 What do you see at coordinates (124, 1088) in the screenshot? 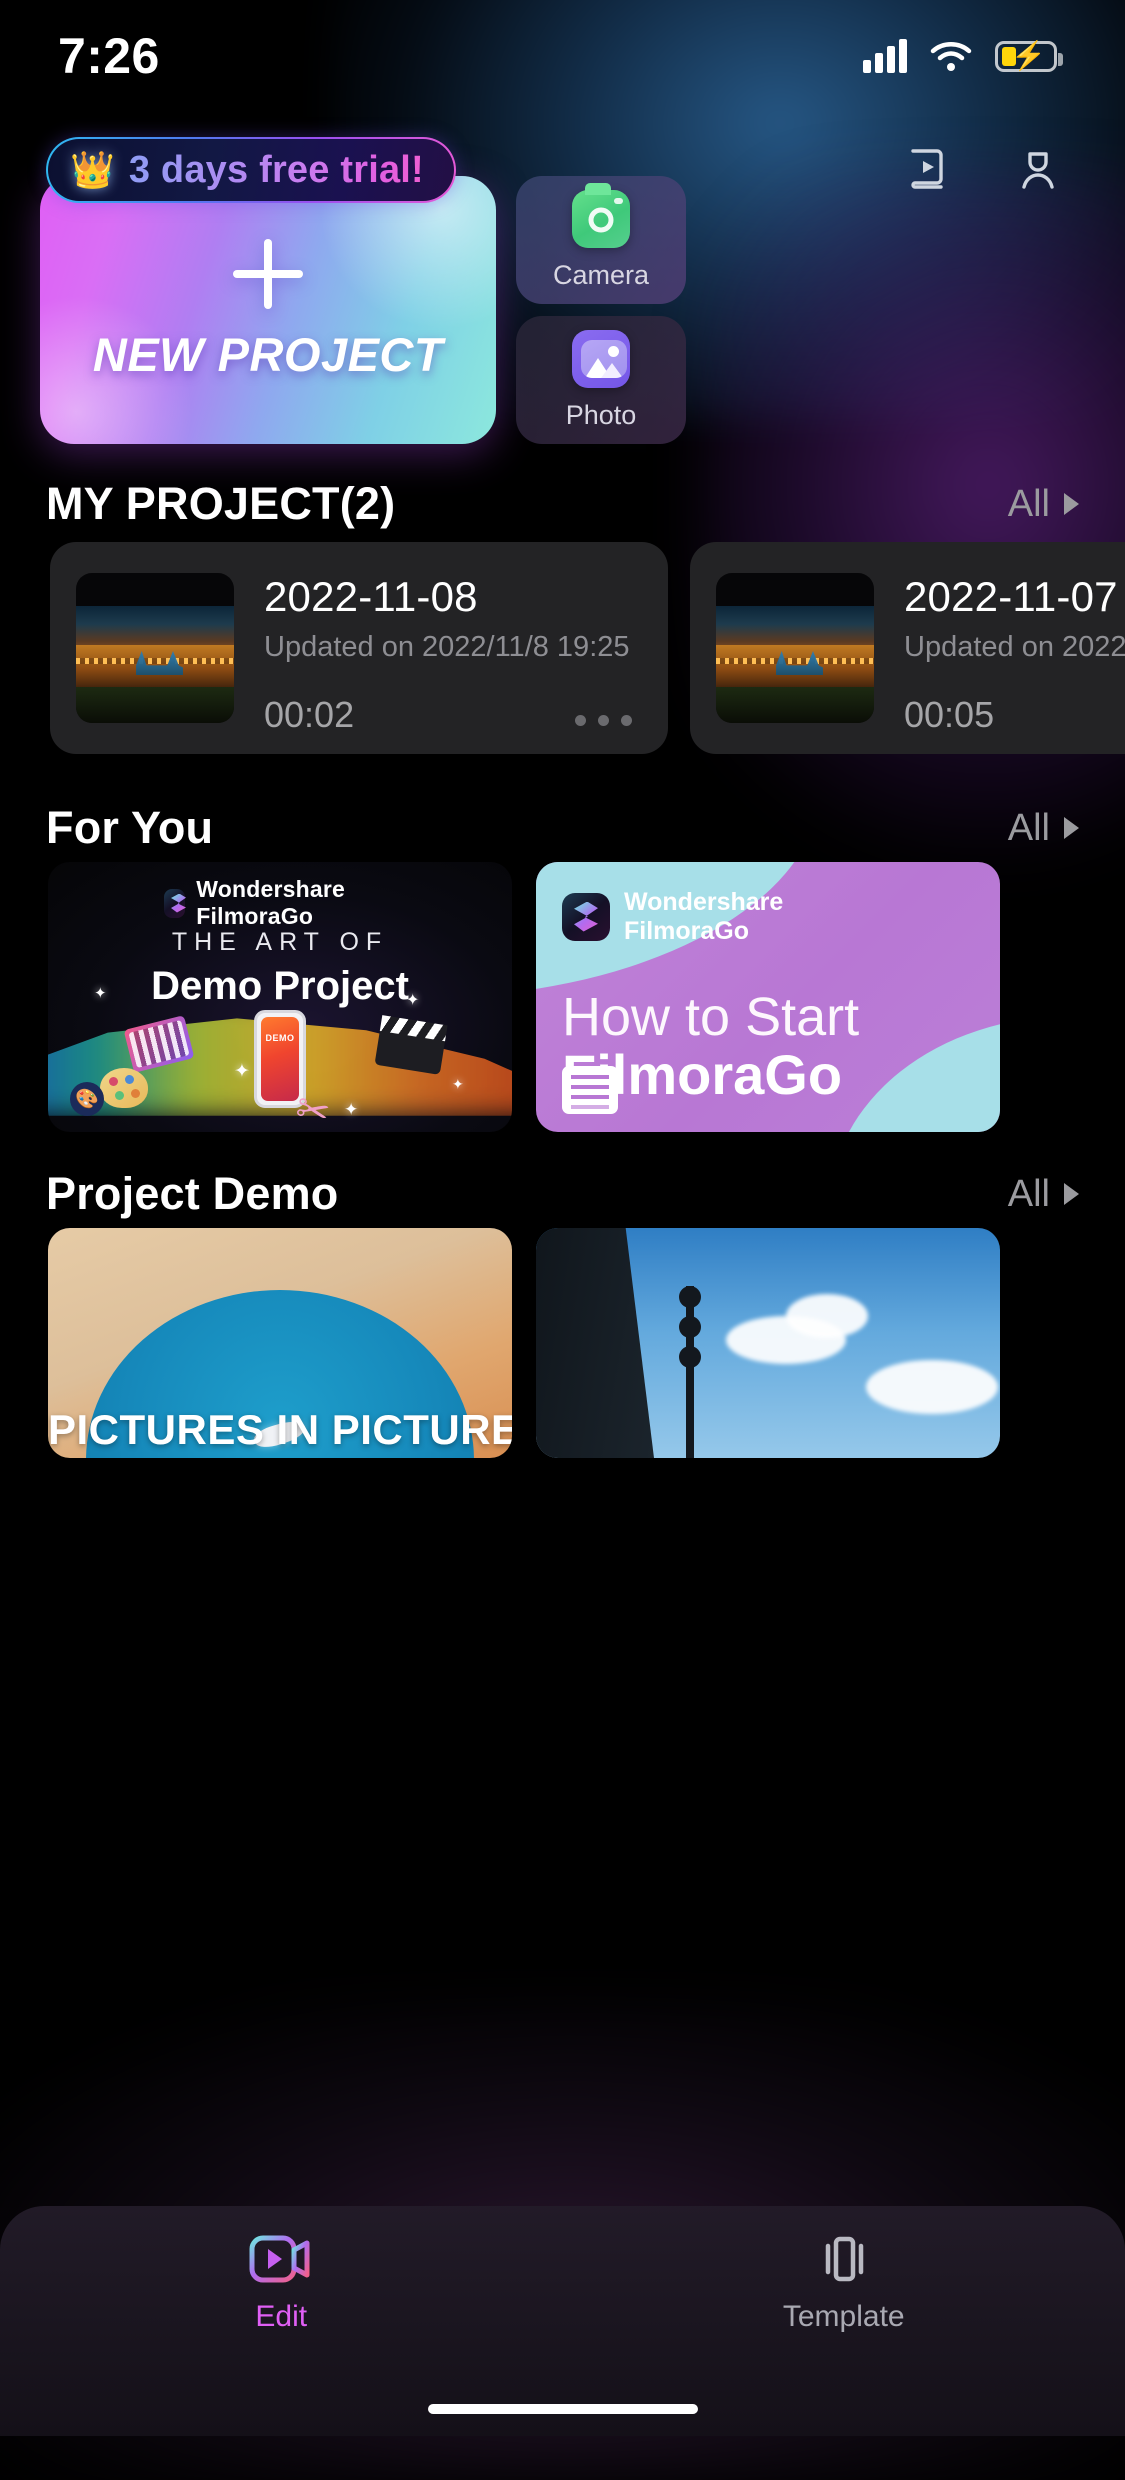
I see `paint-palette-icon` at bounding box center [124, 1088].